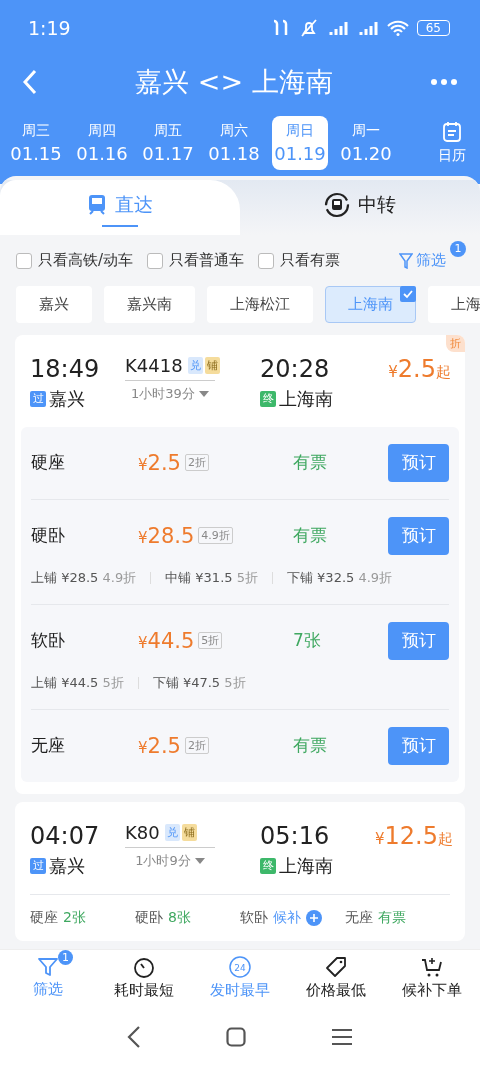 The height and width of the screenshot is (1067, 480). Describe the element at coordinates (163, 917) in the screenshot. I see `seat-availability: 硬卧 8张` at that location.